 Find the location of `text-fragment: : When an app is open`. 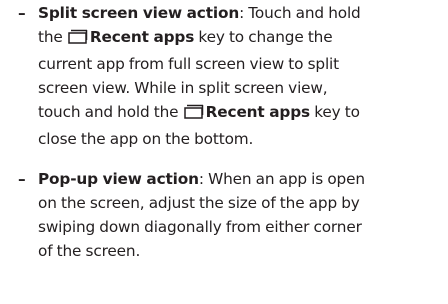

text-fragment: : When an app is open is located at coordinates (281, 179).